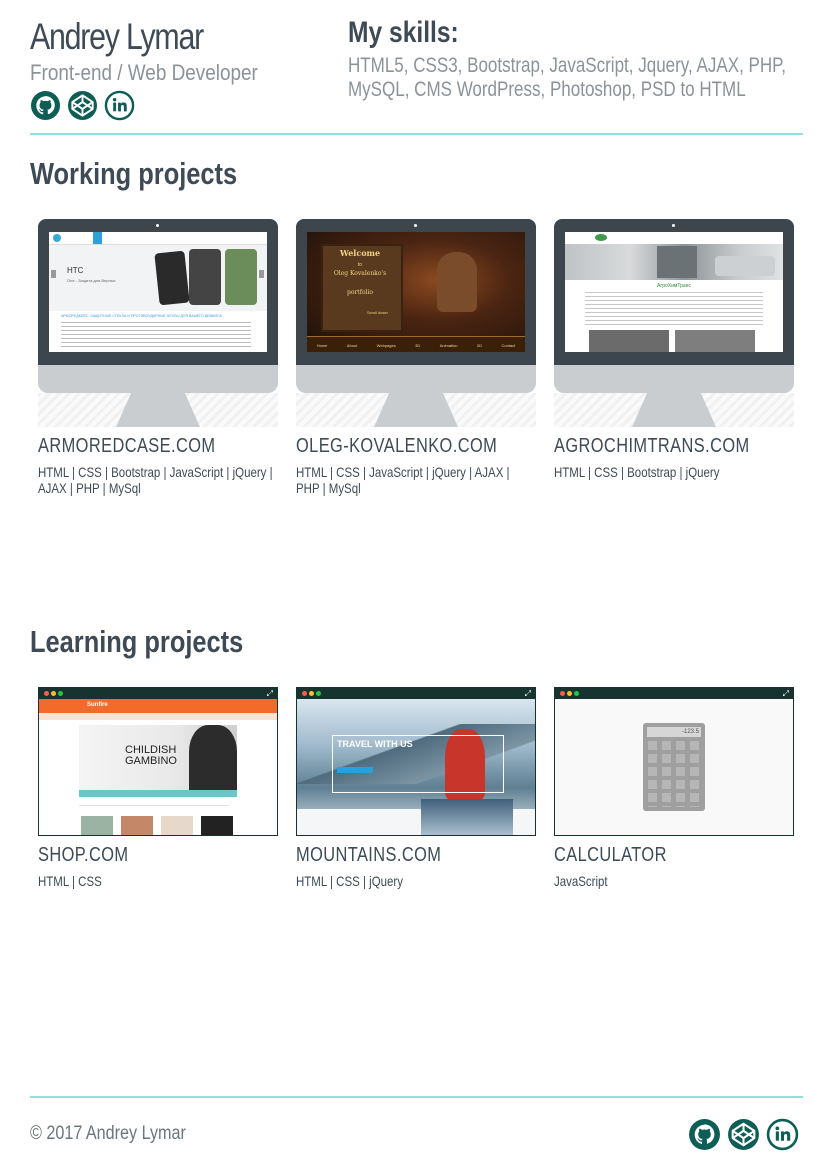  I want to click on project-title: OLEG-KOVALENKO.COM, so click(396, 446).